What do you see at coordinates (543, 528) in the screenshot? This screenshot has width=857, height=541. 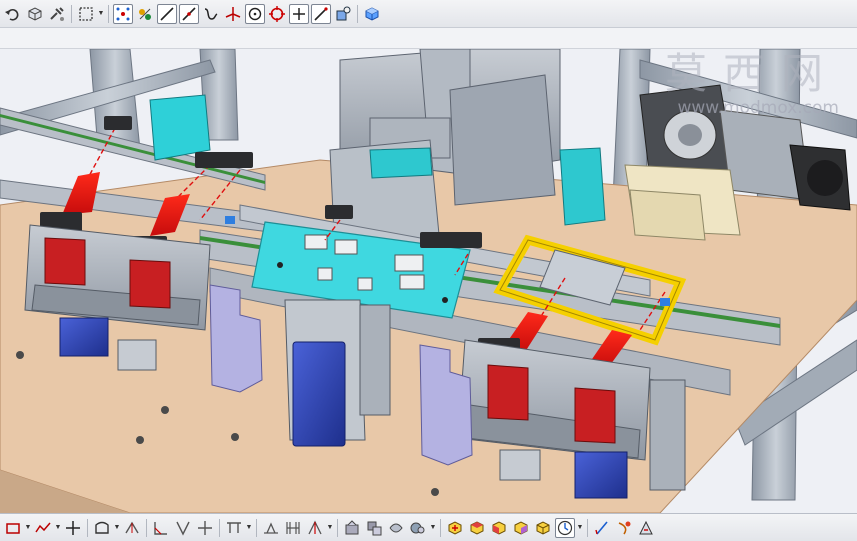 I see `view-iso-icon` at bounding box center [543, 528].